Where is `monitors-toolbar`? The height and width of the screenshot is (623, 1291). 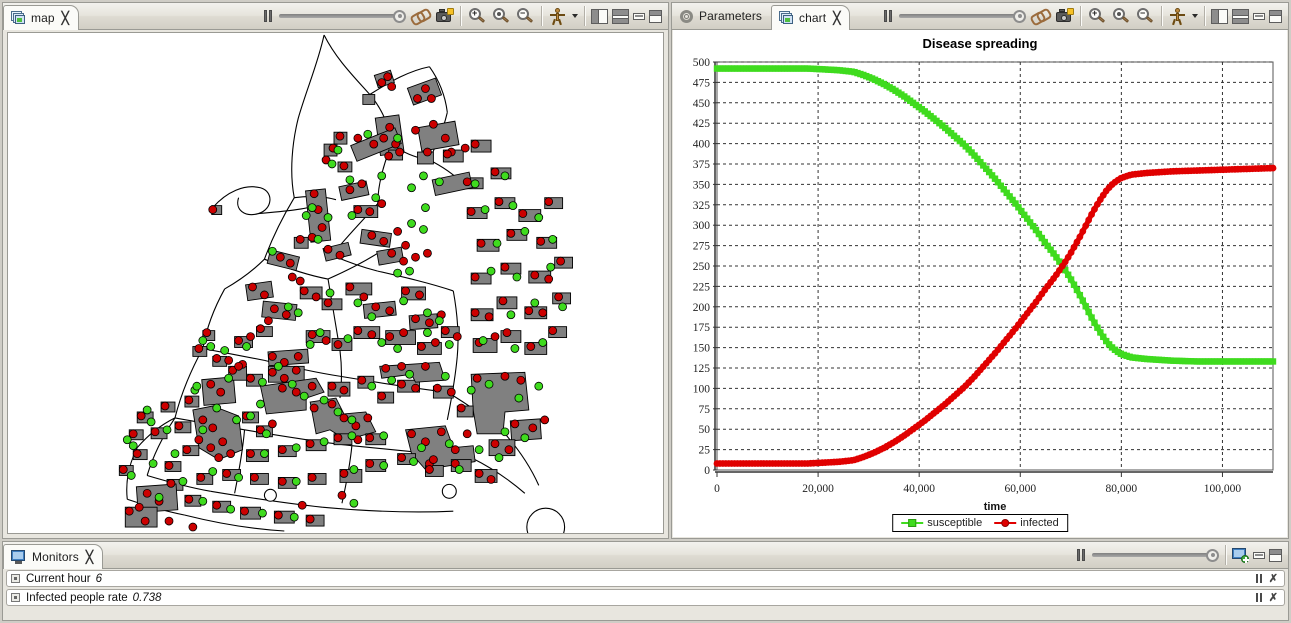 monitors-toolbar is located at coordinates (1179, 555).